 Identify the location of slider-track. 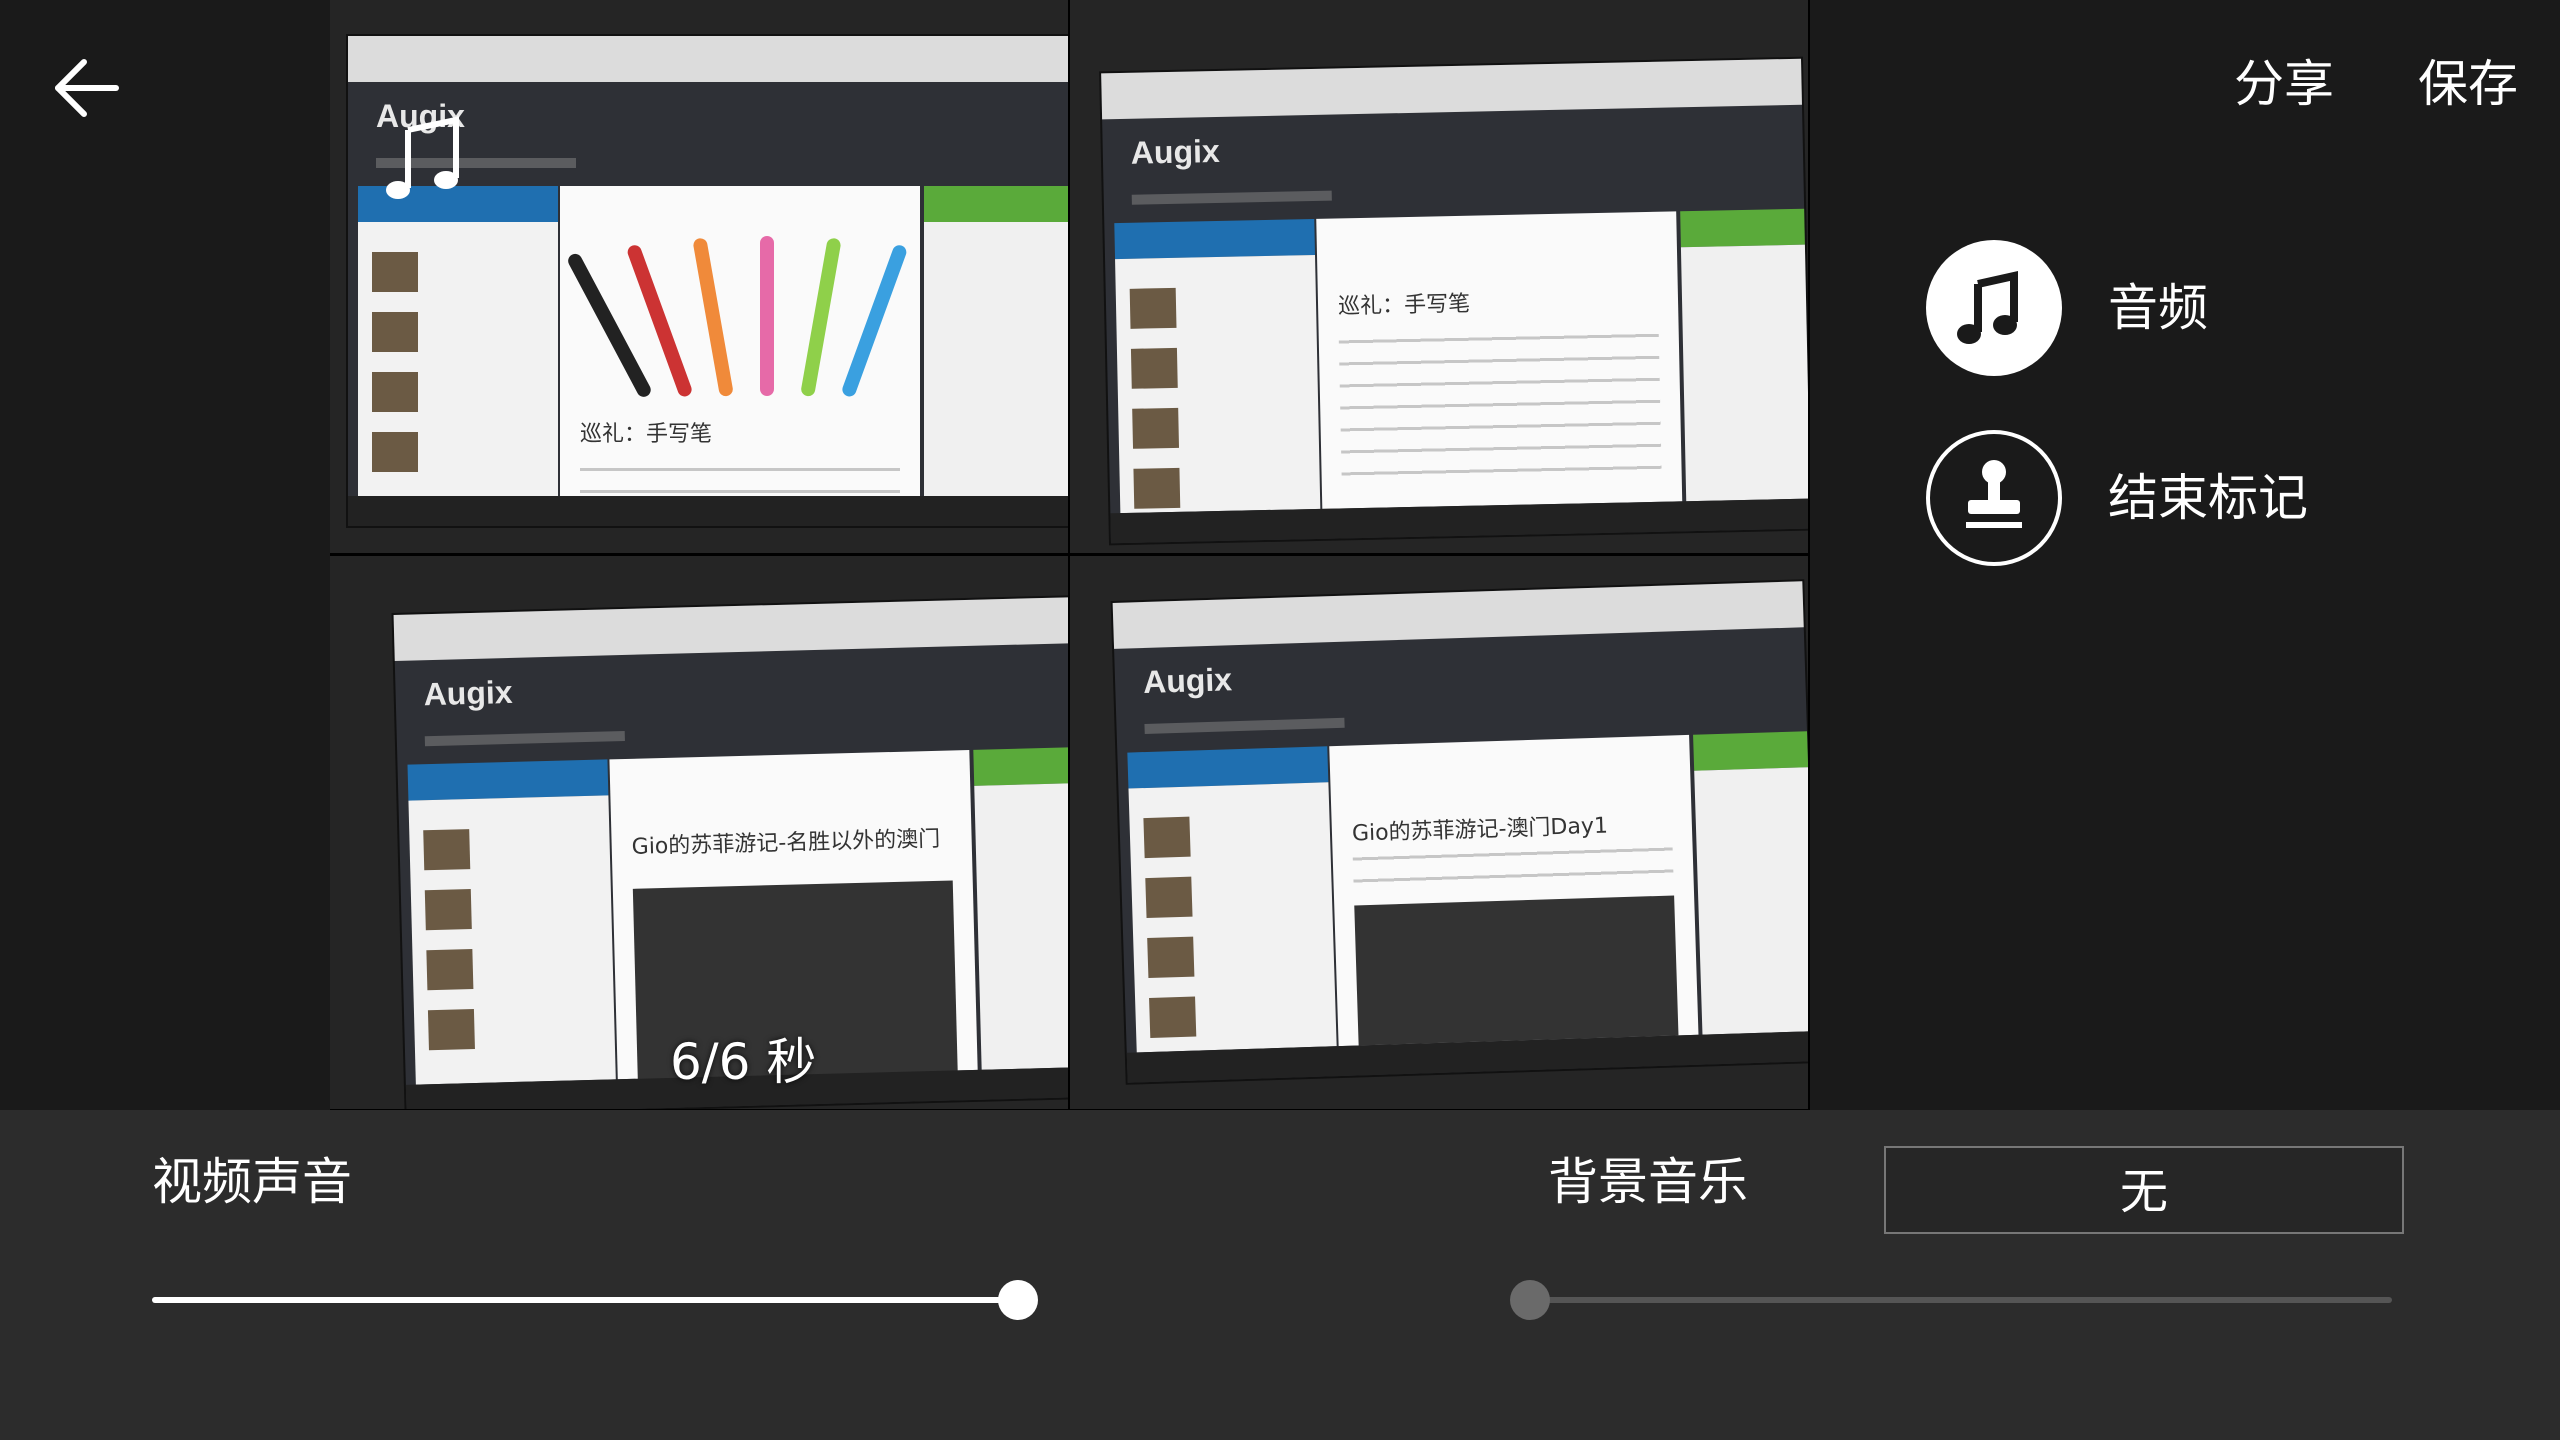
(1961, 1300).